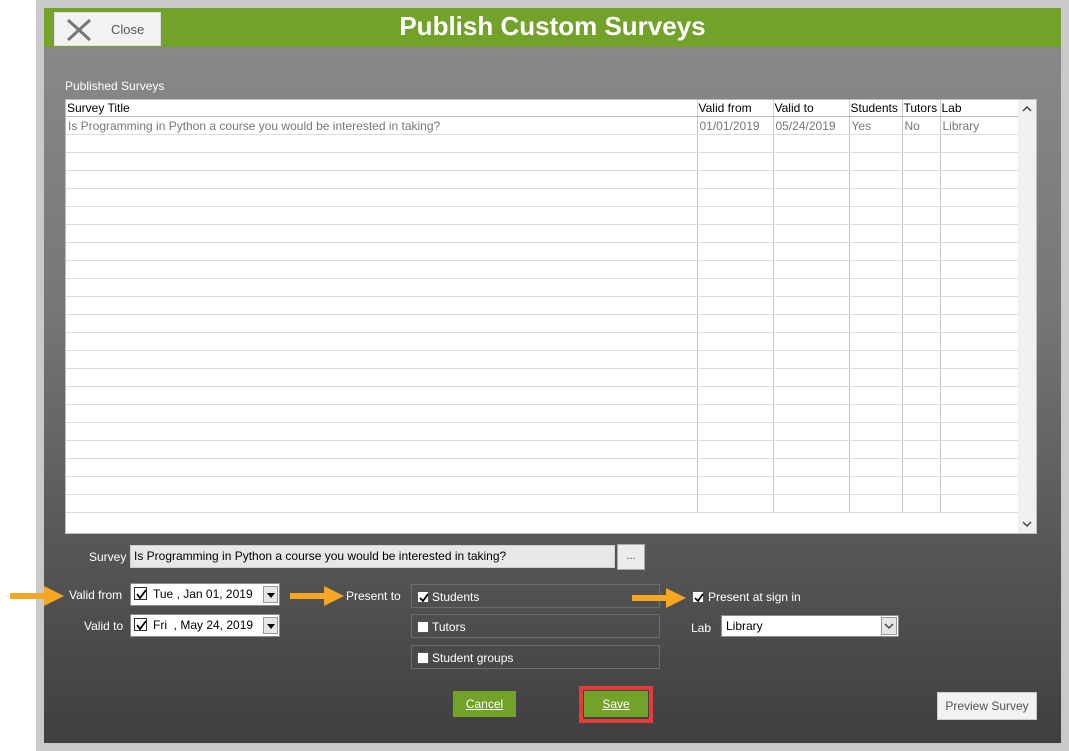 Image resolution: width=1069 pixels, height=751 pixels. I want to click on valid-to-datepicker: Fri , May 24, 2019, so click(205, 625).